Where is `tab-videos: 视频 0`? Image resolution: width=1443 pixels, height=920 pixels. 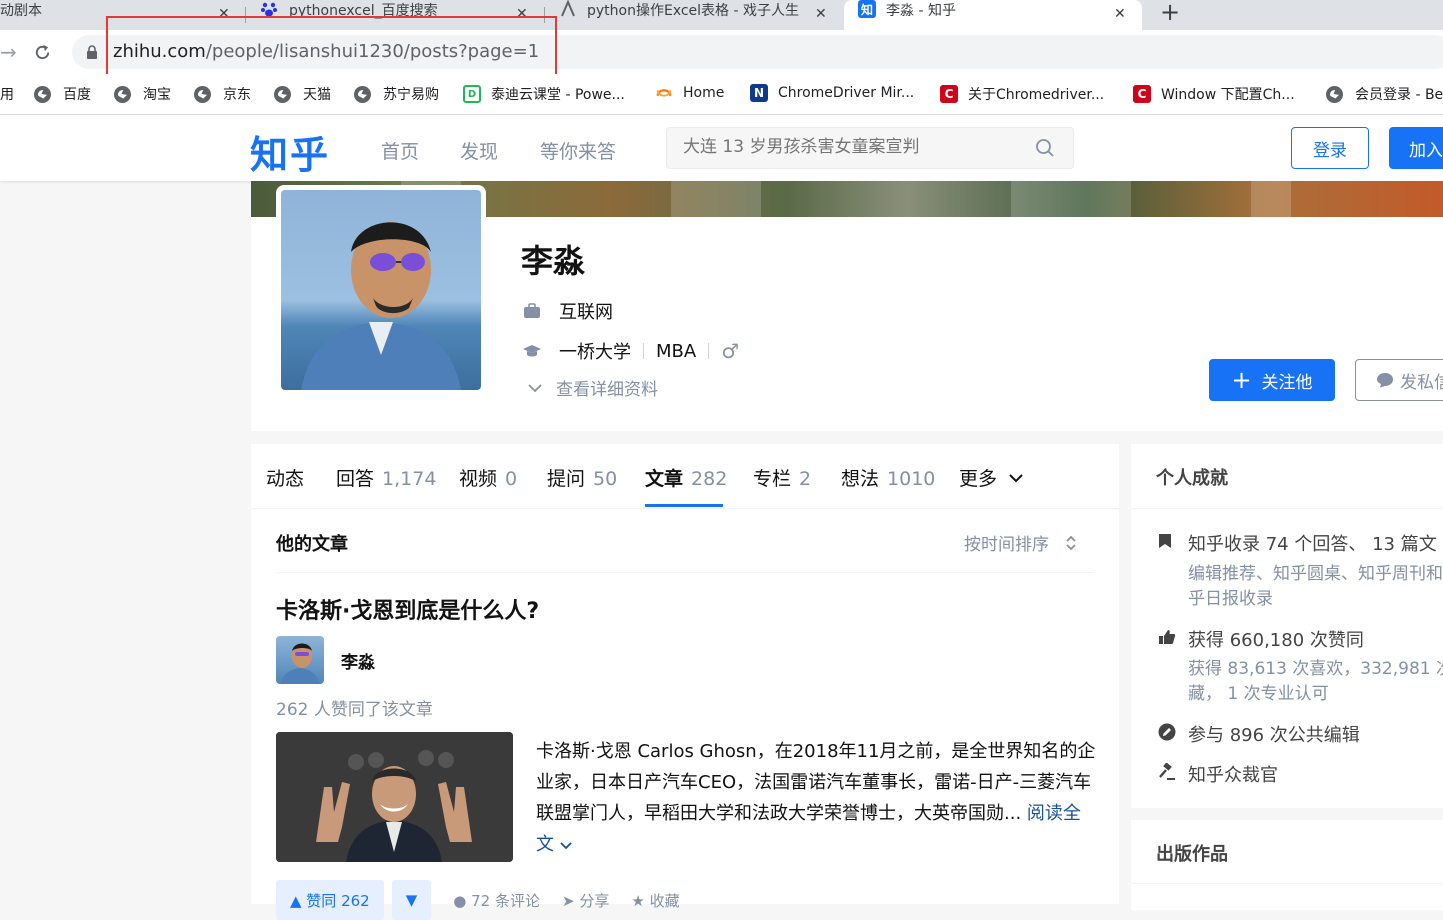 tab-videos: 视频 0 is located at coordinates (488, 477).